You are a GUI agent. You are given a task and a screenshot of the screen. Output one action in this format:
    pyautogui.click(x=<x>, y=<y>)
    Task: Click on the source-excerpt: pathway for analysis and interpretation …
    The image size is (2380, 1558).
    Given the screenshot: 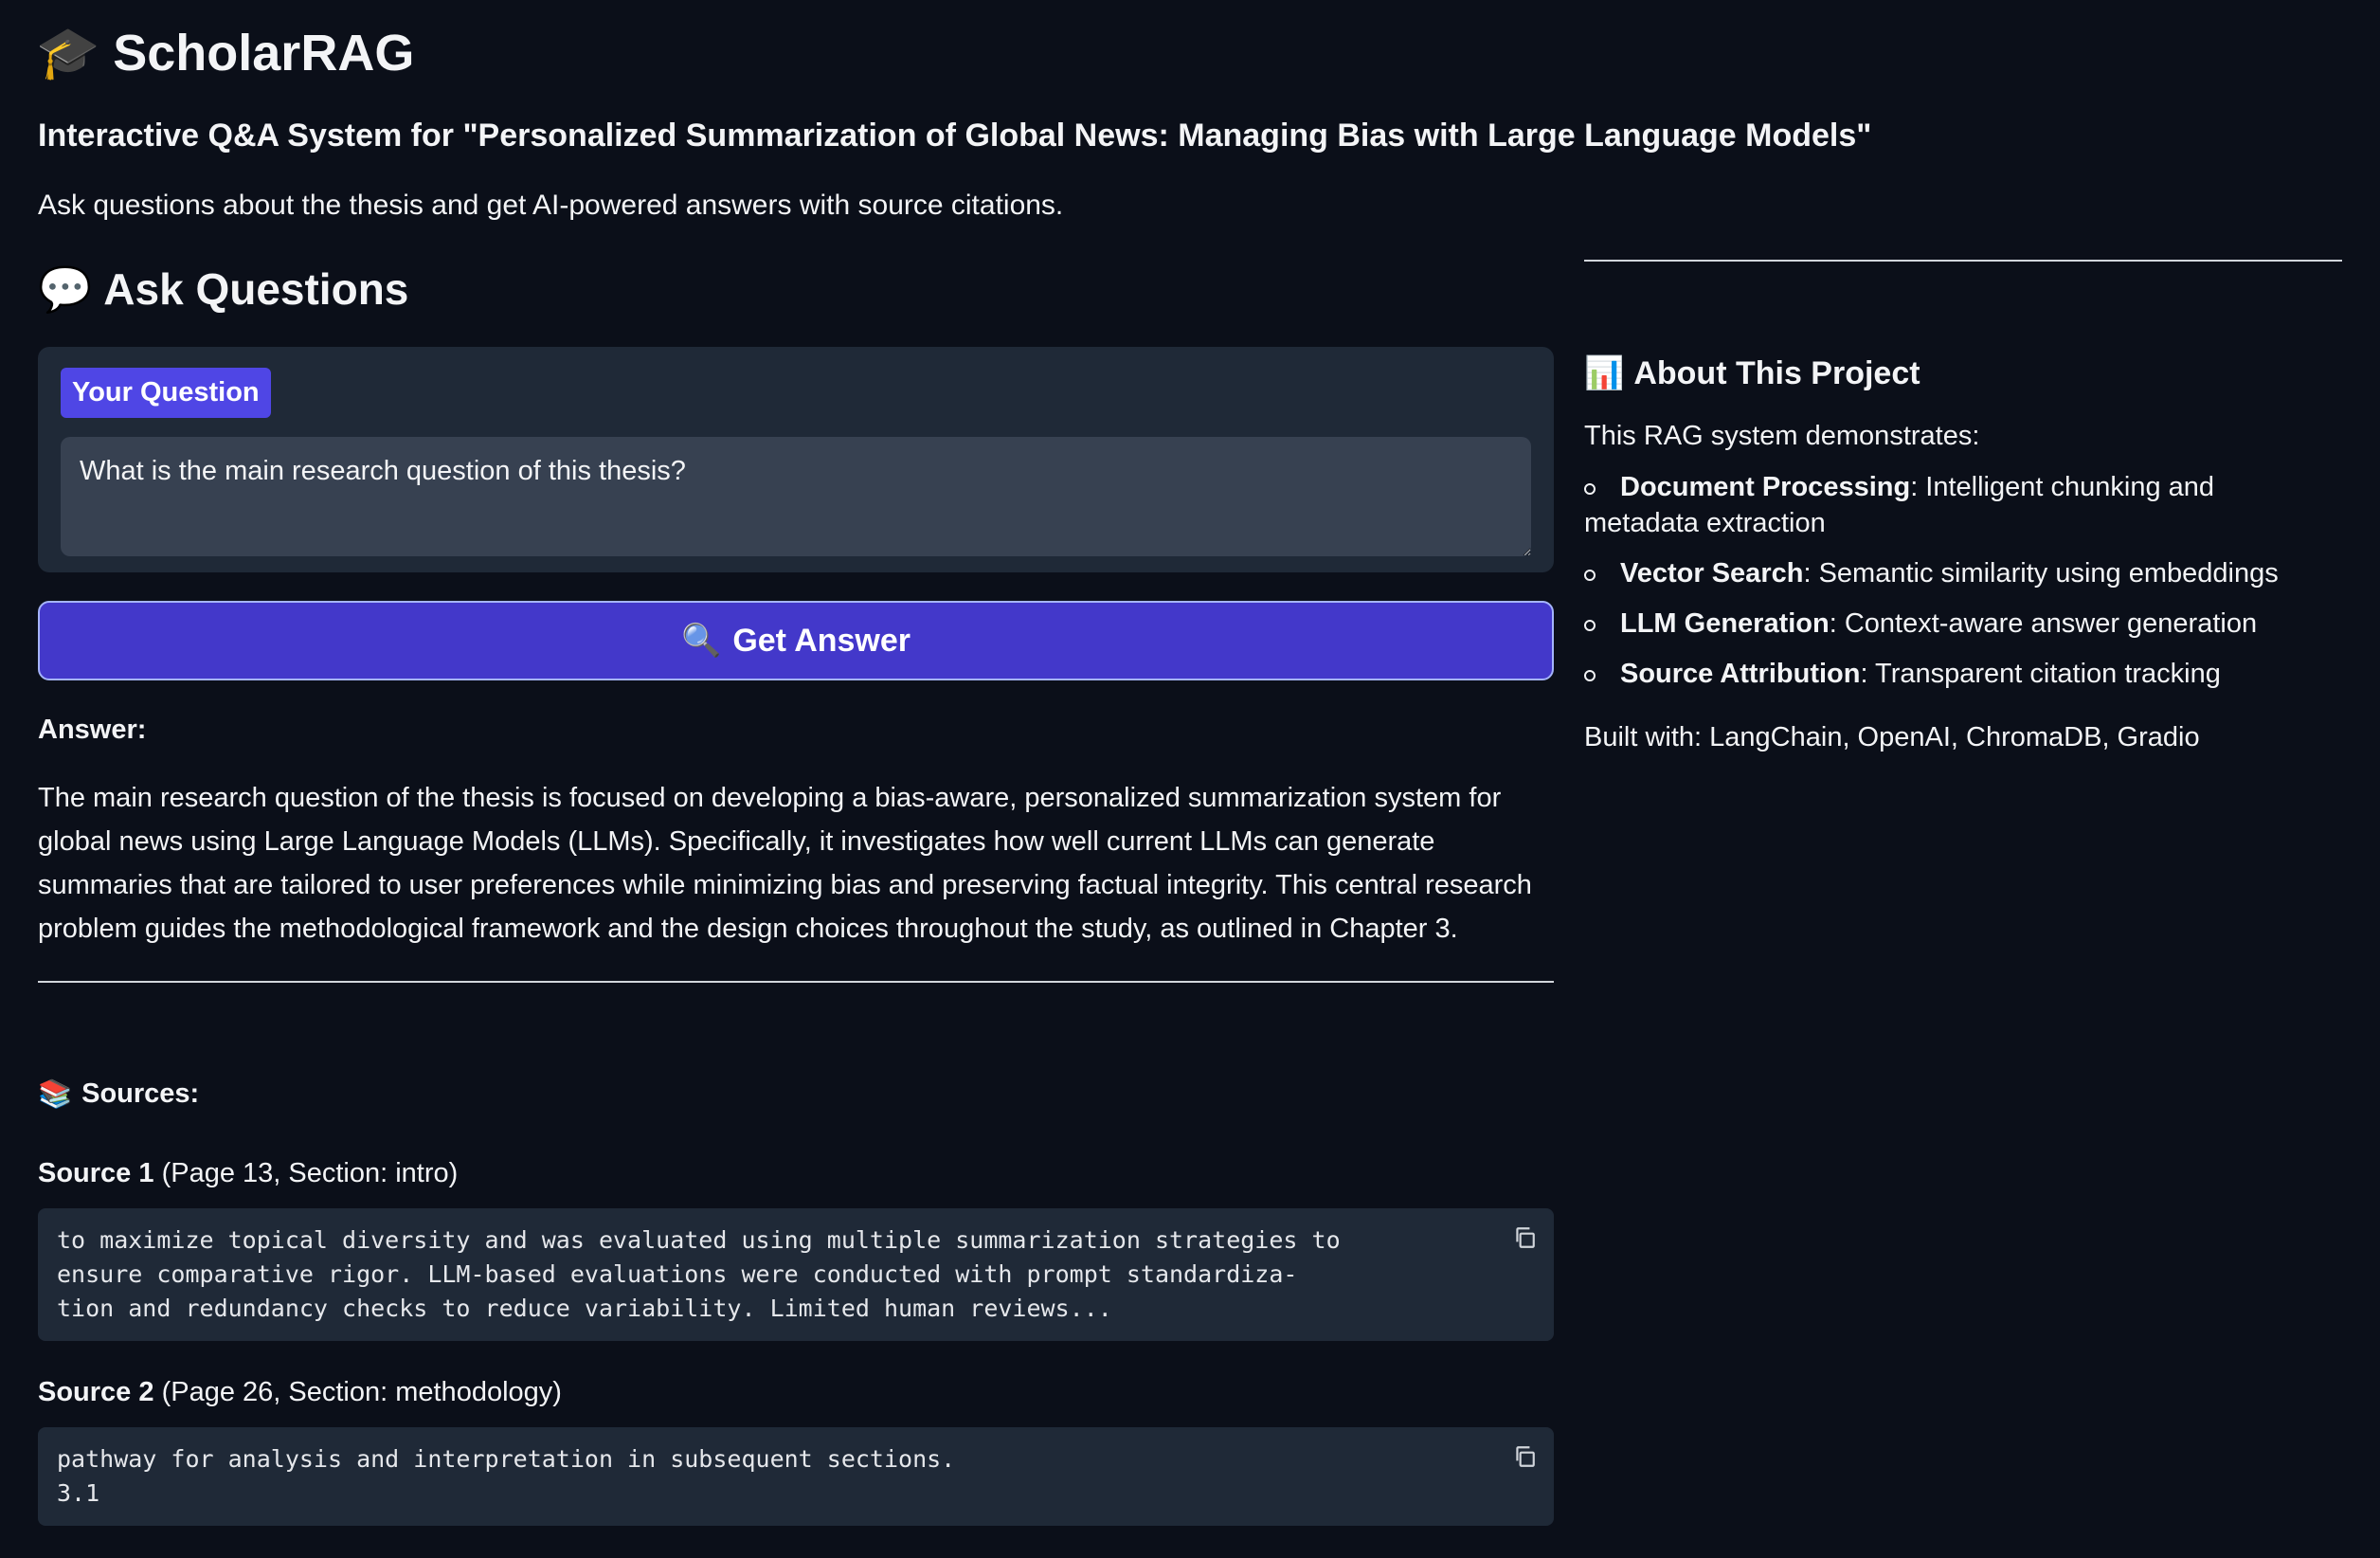 What is the action you would take?
    pyautogui.click(x=796, y=1477)
    